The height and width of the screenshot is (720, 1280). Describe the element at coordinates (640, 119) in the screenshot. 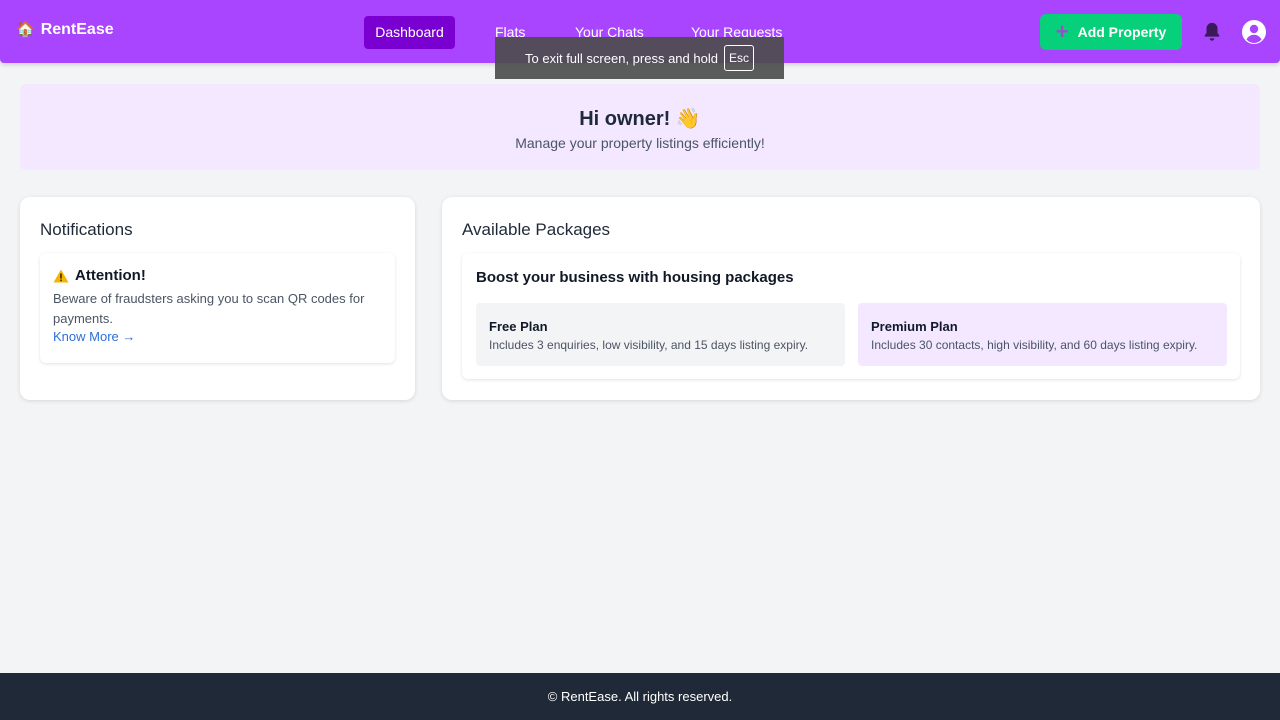

I see `welcome-title: Hi owner! 👋` at that location.